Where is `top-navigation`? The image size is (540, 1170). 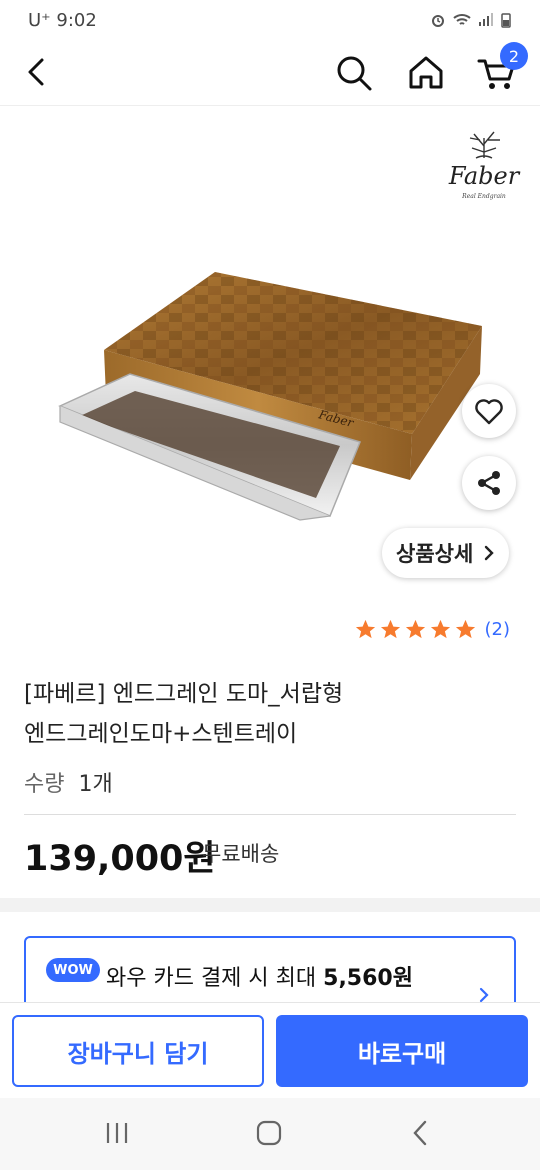
top-navigation is located at coordinates (270, 73).